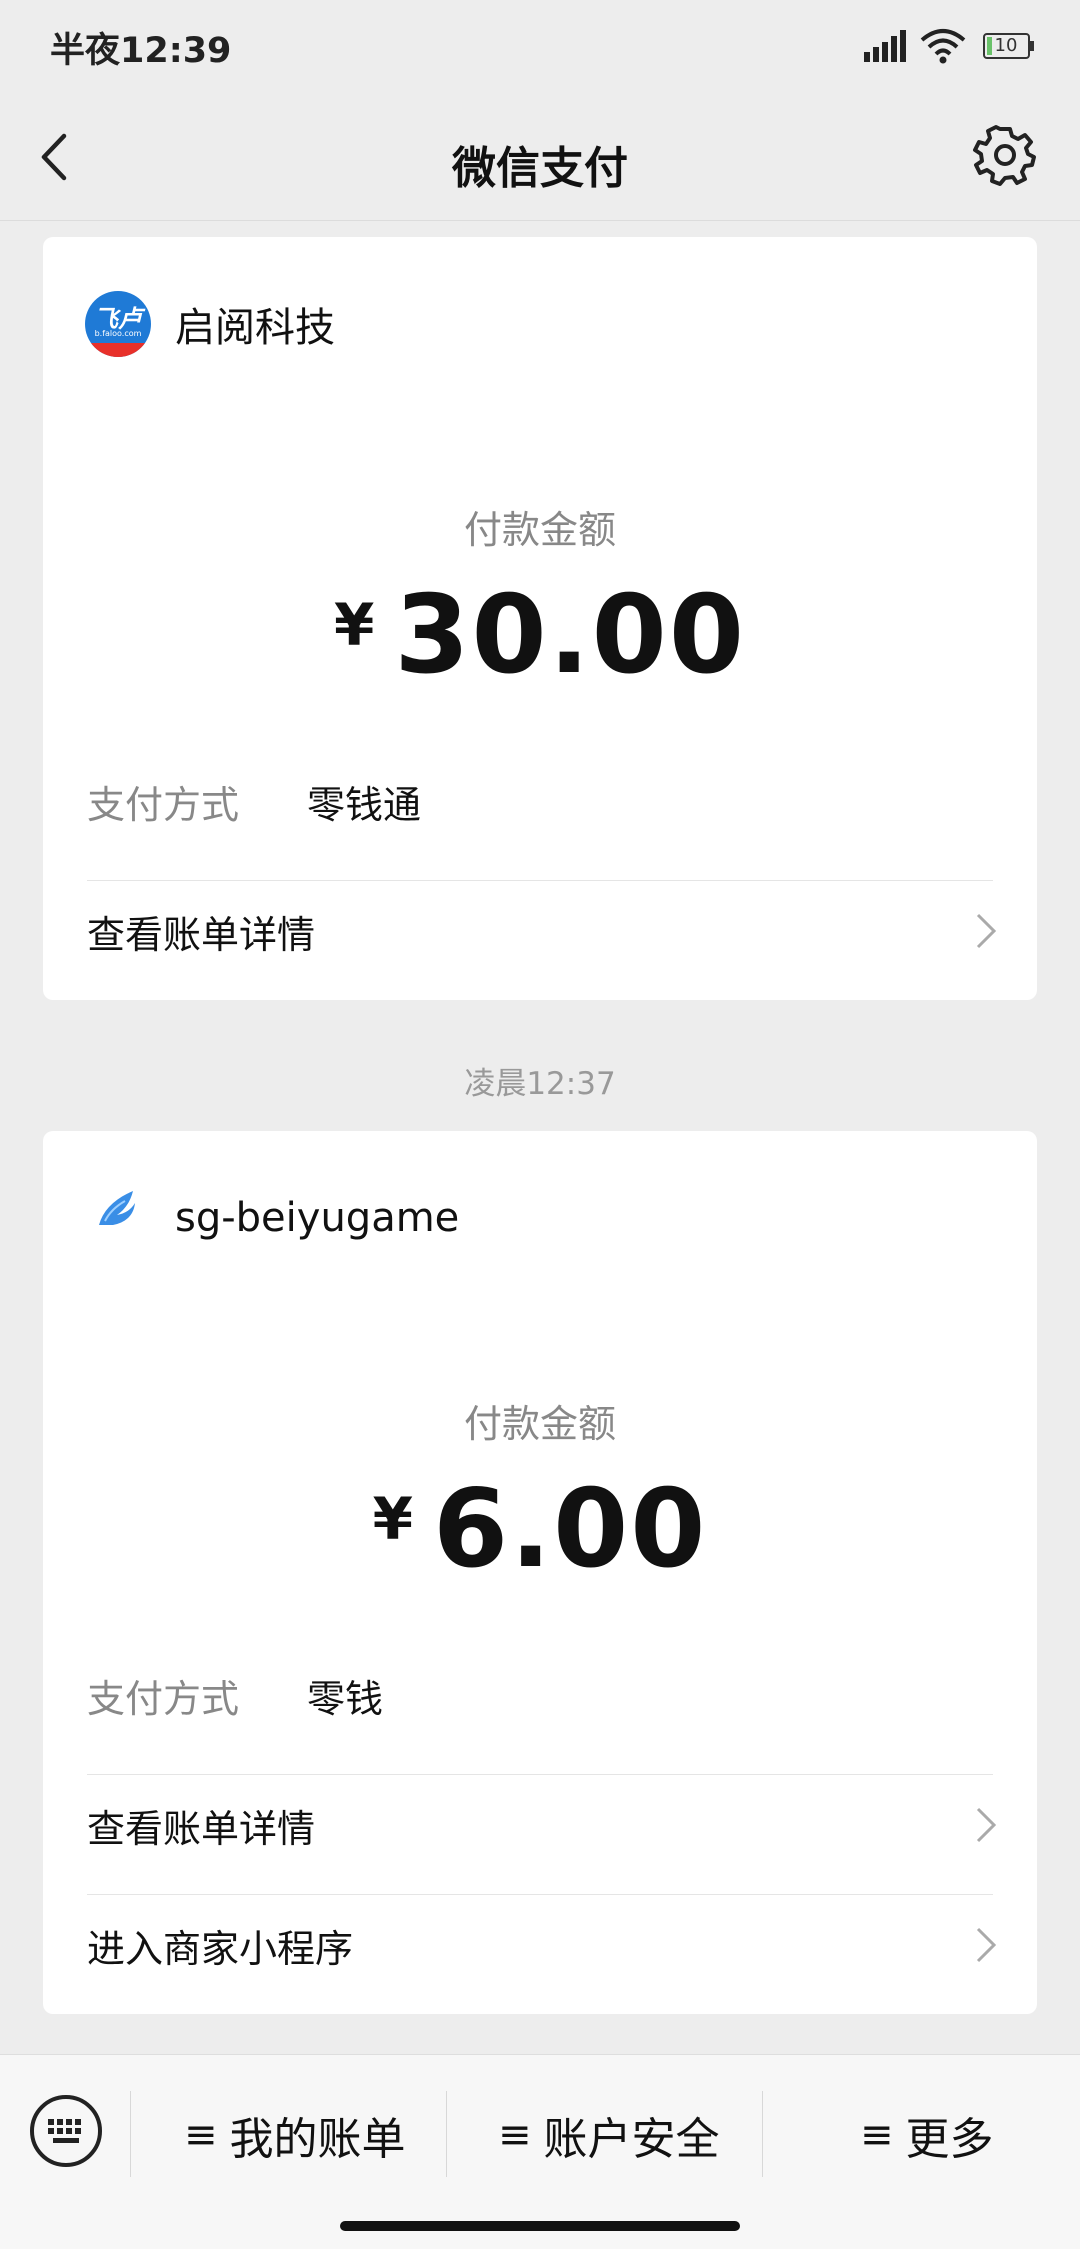  Describe the element at coordinates (345, 1699) in the screenshot. I see `payment-method-value: 零钱` at that location.